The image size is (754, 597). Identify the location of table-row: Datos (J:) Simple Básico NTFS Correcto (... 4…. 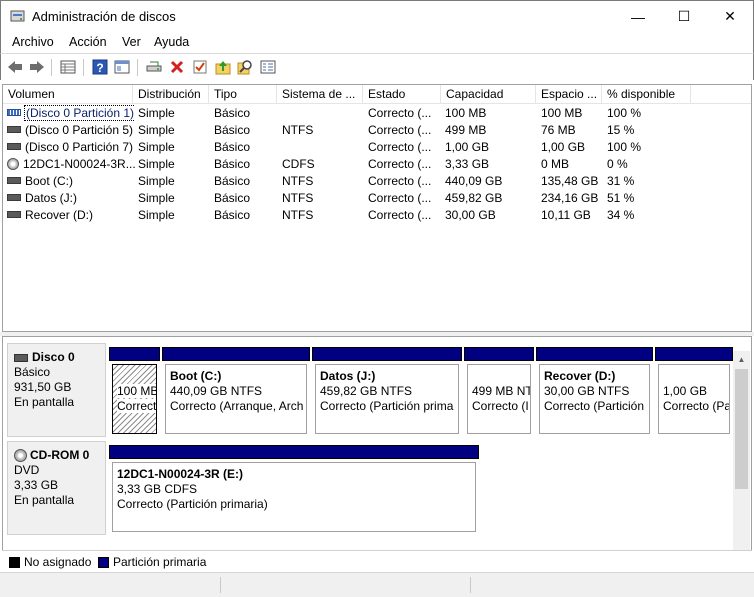
(377, 198).